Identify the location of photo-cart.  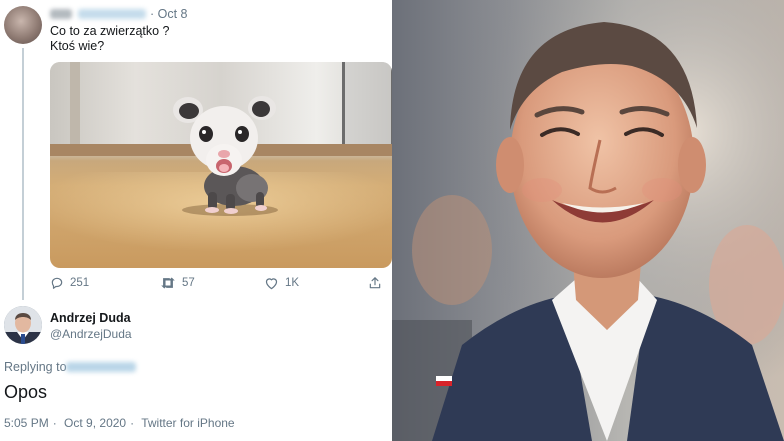
(367, 108).